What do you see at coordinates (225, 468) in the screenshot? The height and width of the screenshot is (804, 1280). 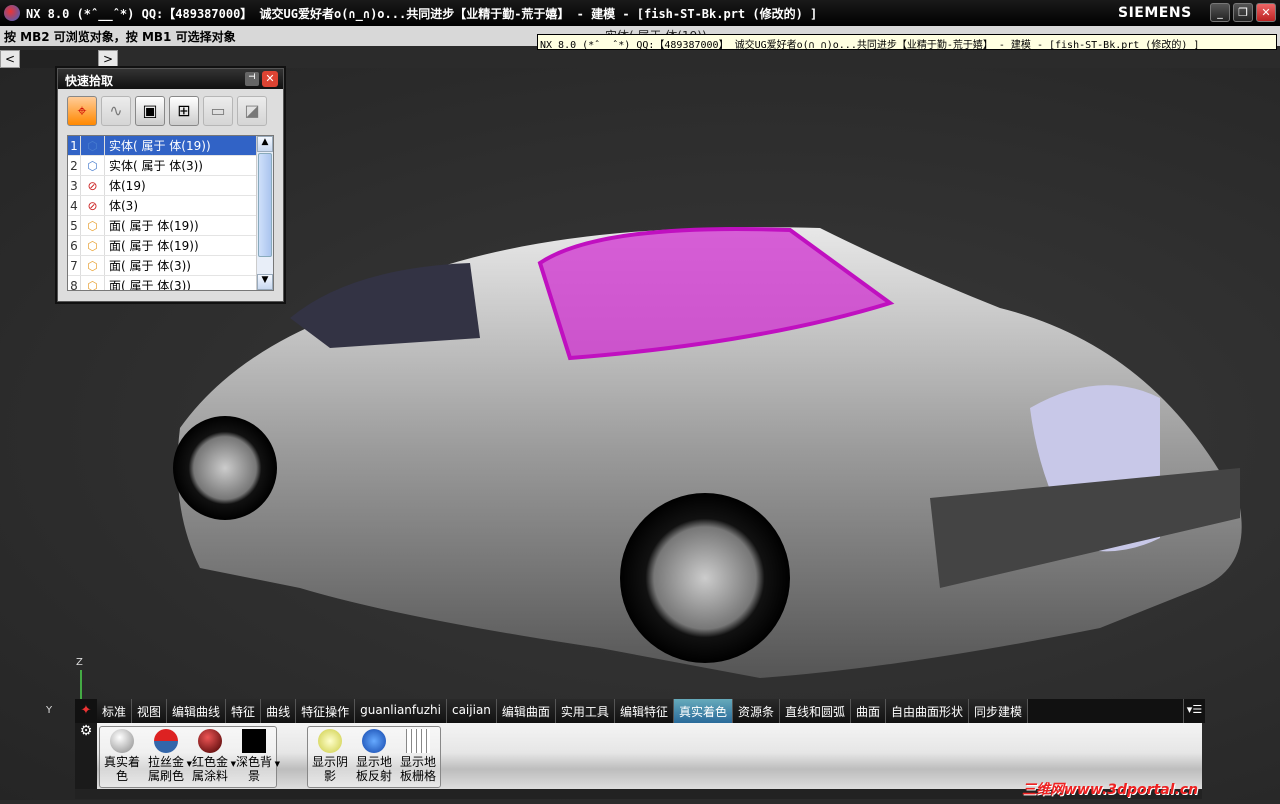 I see `rear-wheel` at bounding box center [225, 468].